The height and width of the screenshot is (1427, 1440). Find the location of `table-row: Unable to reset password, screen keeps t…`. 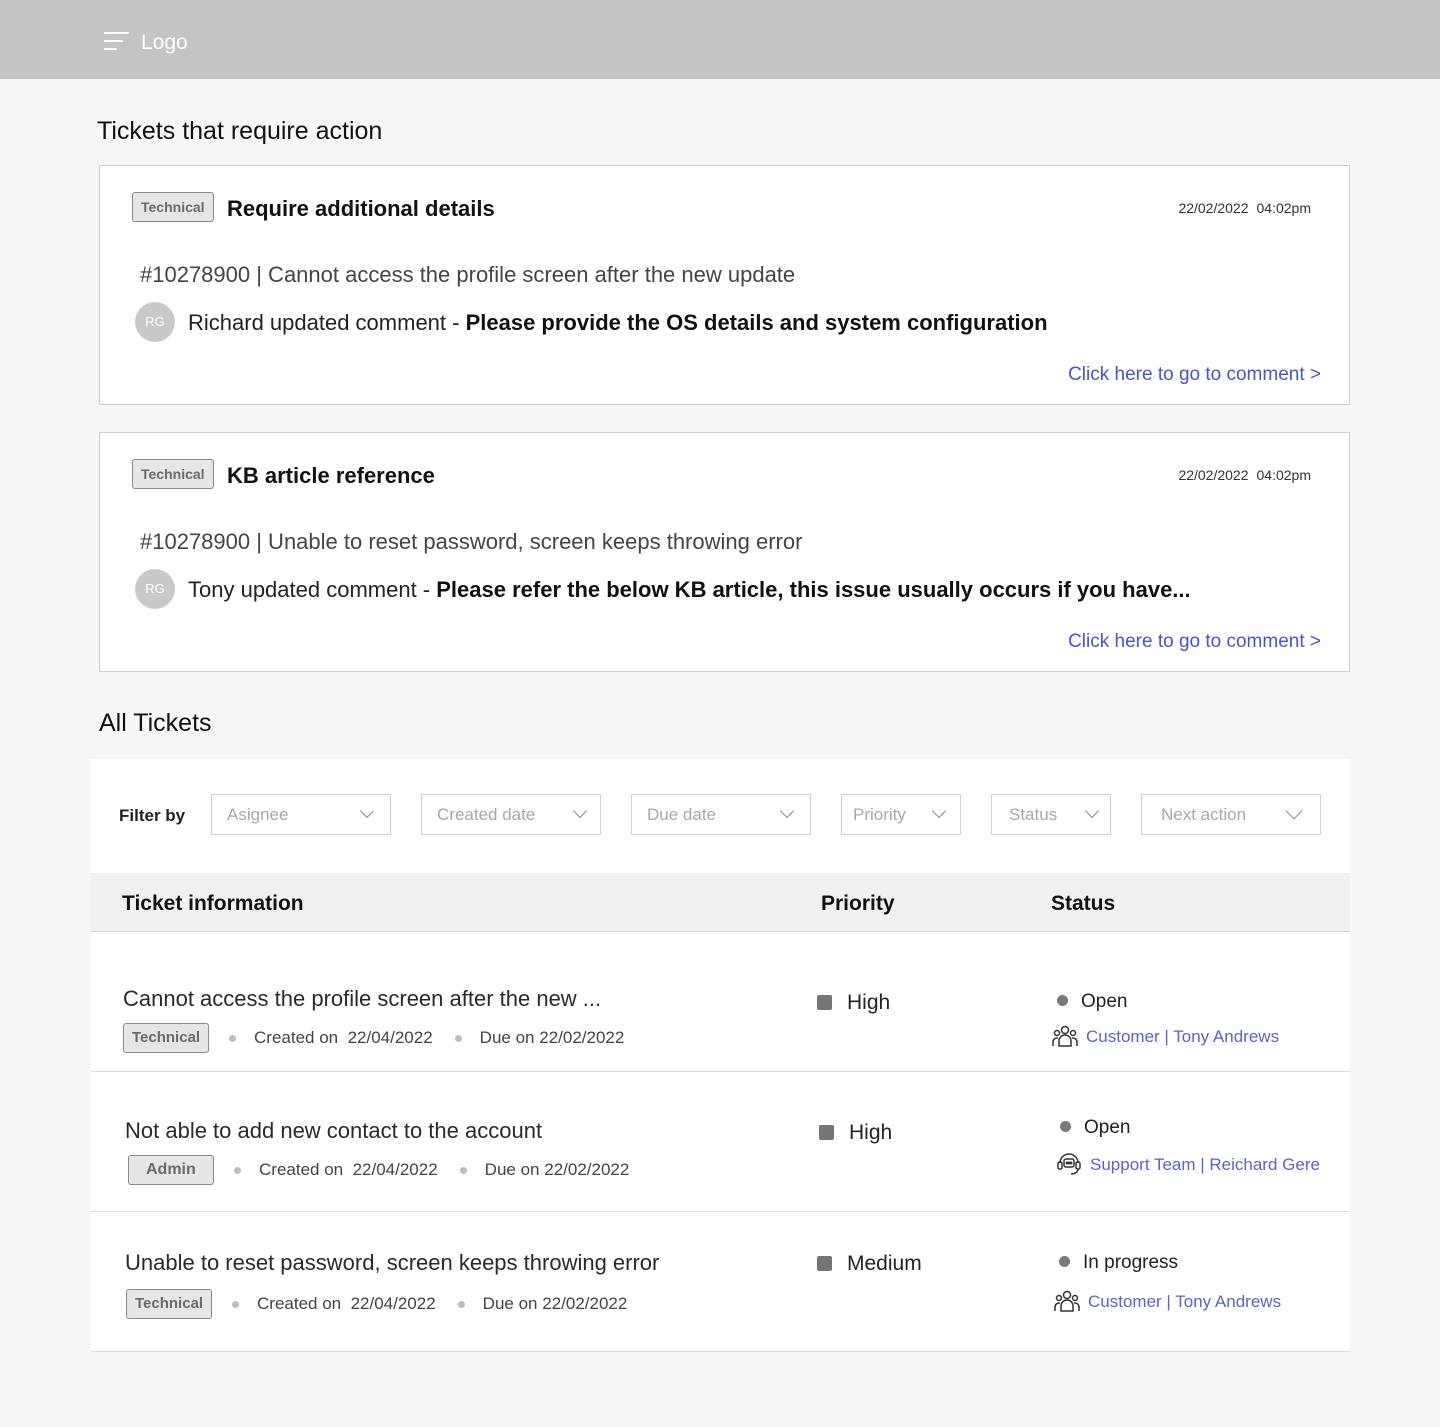

table-row: Unable to reset password, screen keeps t… is located at coordinates (720, 1282).